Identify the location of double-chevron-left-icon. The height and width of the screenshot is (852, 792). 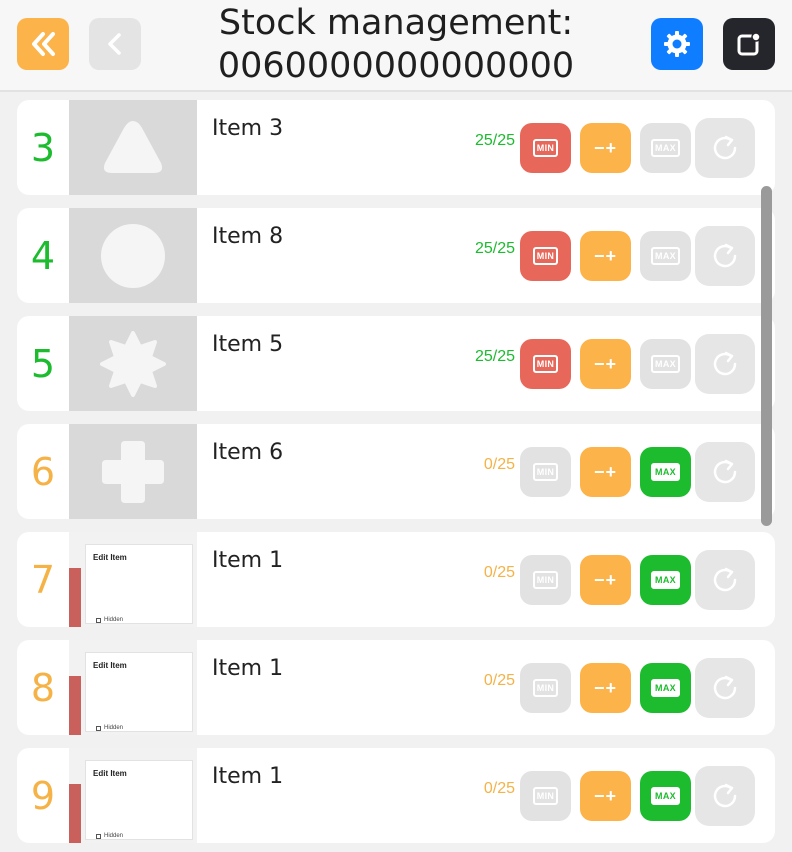
(43, 44).